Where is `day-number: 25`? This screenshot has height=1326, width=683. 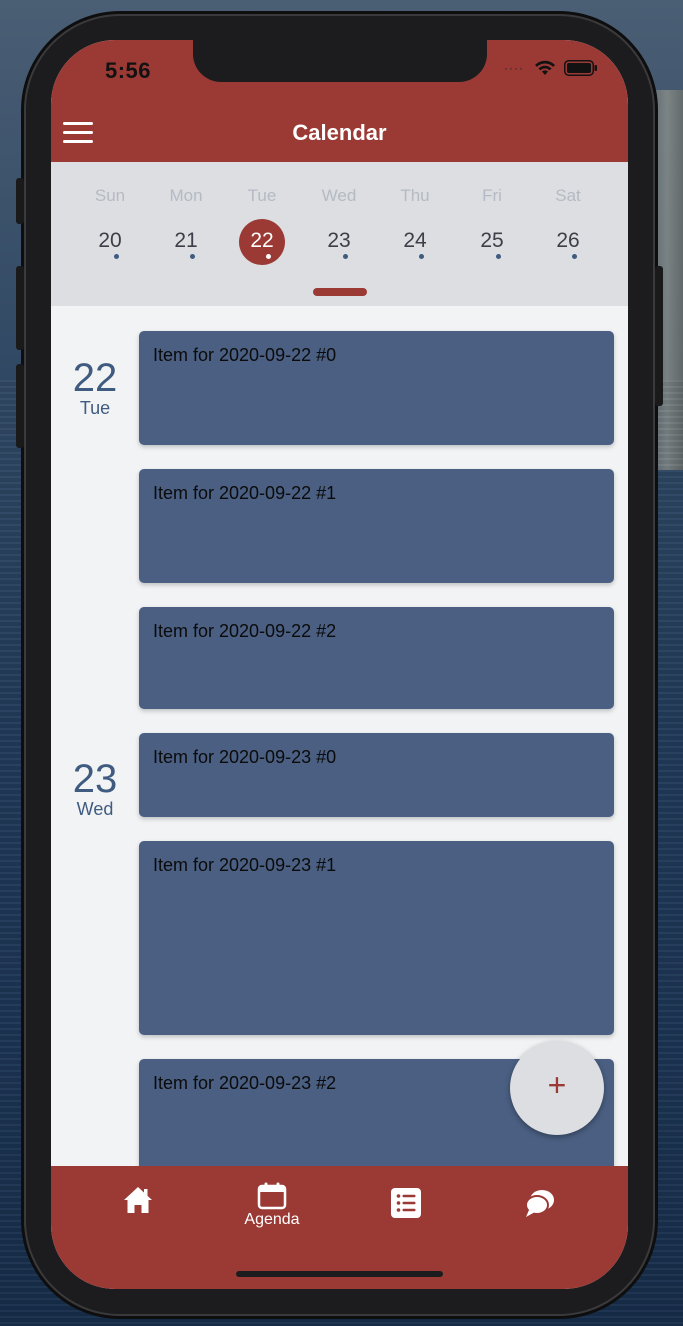
day-number: 25 is located at coordinates (492, 240).